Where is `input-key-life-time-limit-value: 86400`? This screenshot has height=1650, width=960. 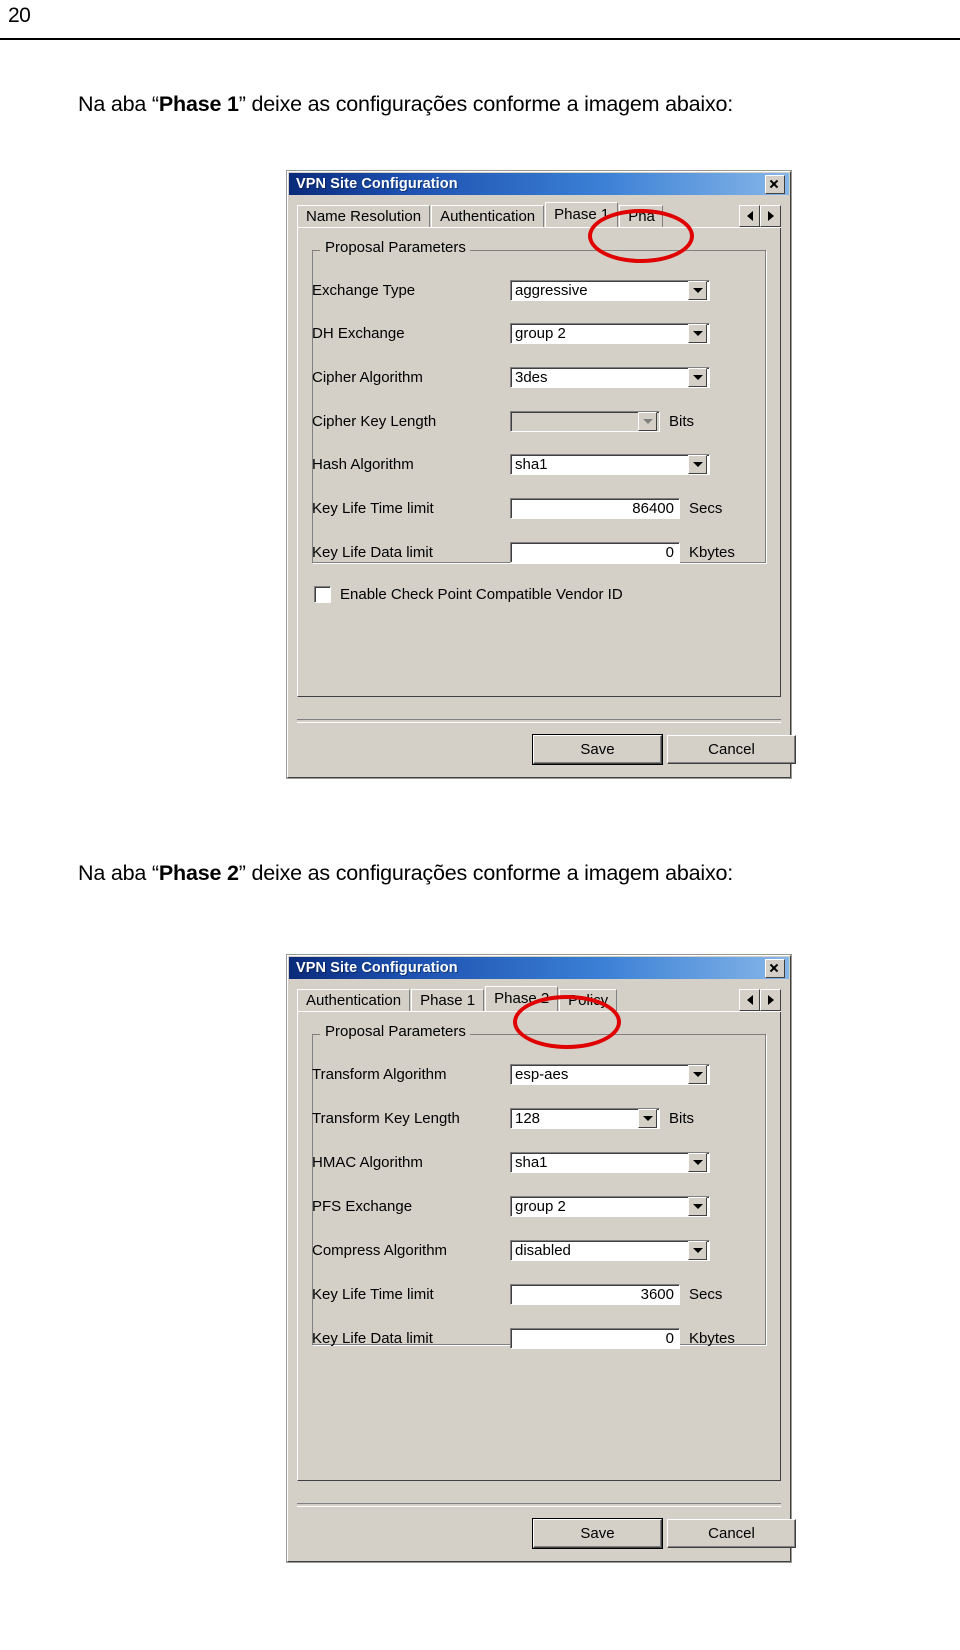
input-key-life-time-limit-value: 86400 is located at coordinates (653, 508).